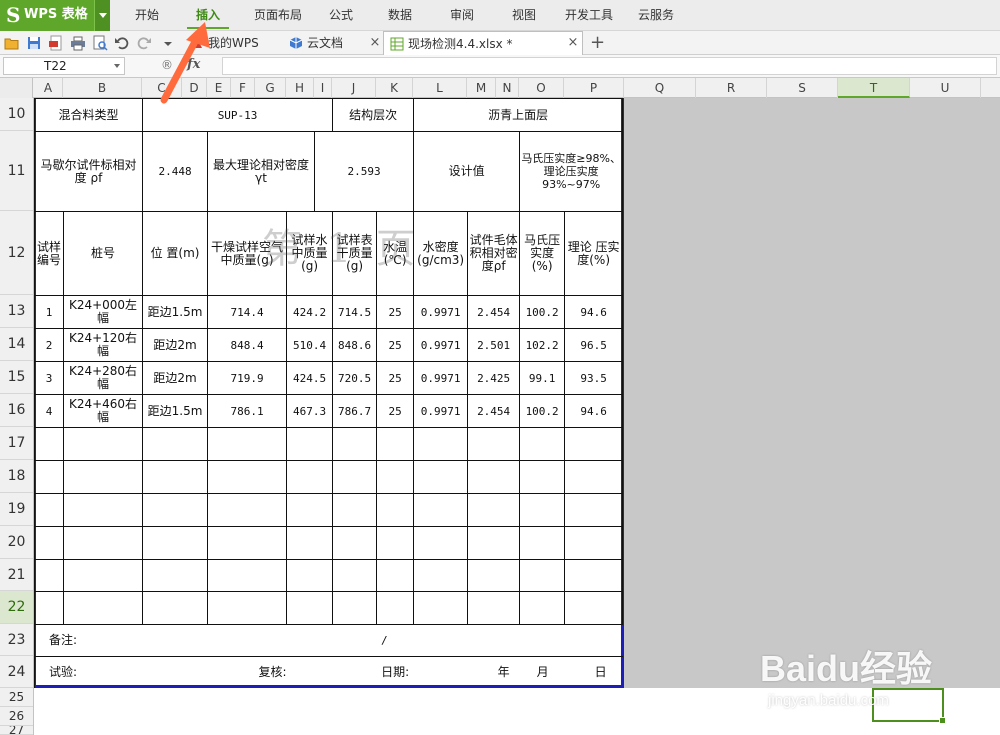 Image resolution: width=1000 pixels, height=735 pixels. I want to click on cell-saturated-mass: 714.5, so click(355, 312).